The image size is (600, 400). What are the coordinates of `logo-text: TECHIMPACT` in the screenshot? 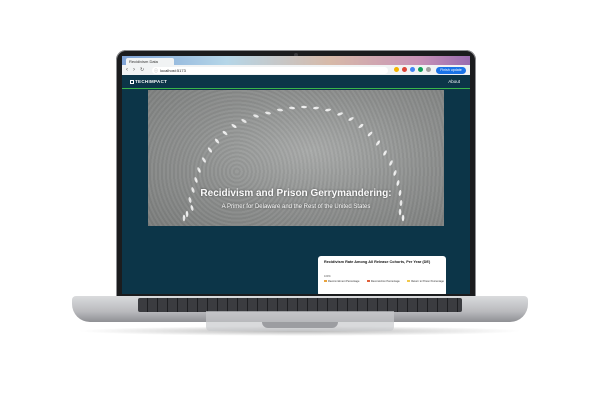 It's located at (151, 81).